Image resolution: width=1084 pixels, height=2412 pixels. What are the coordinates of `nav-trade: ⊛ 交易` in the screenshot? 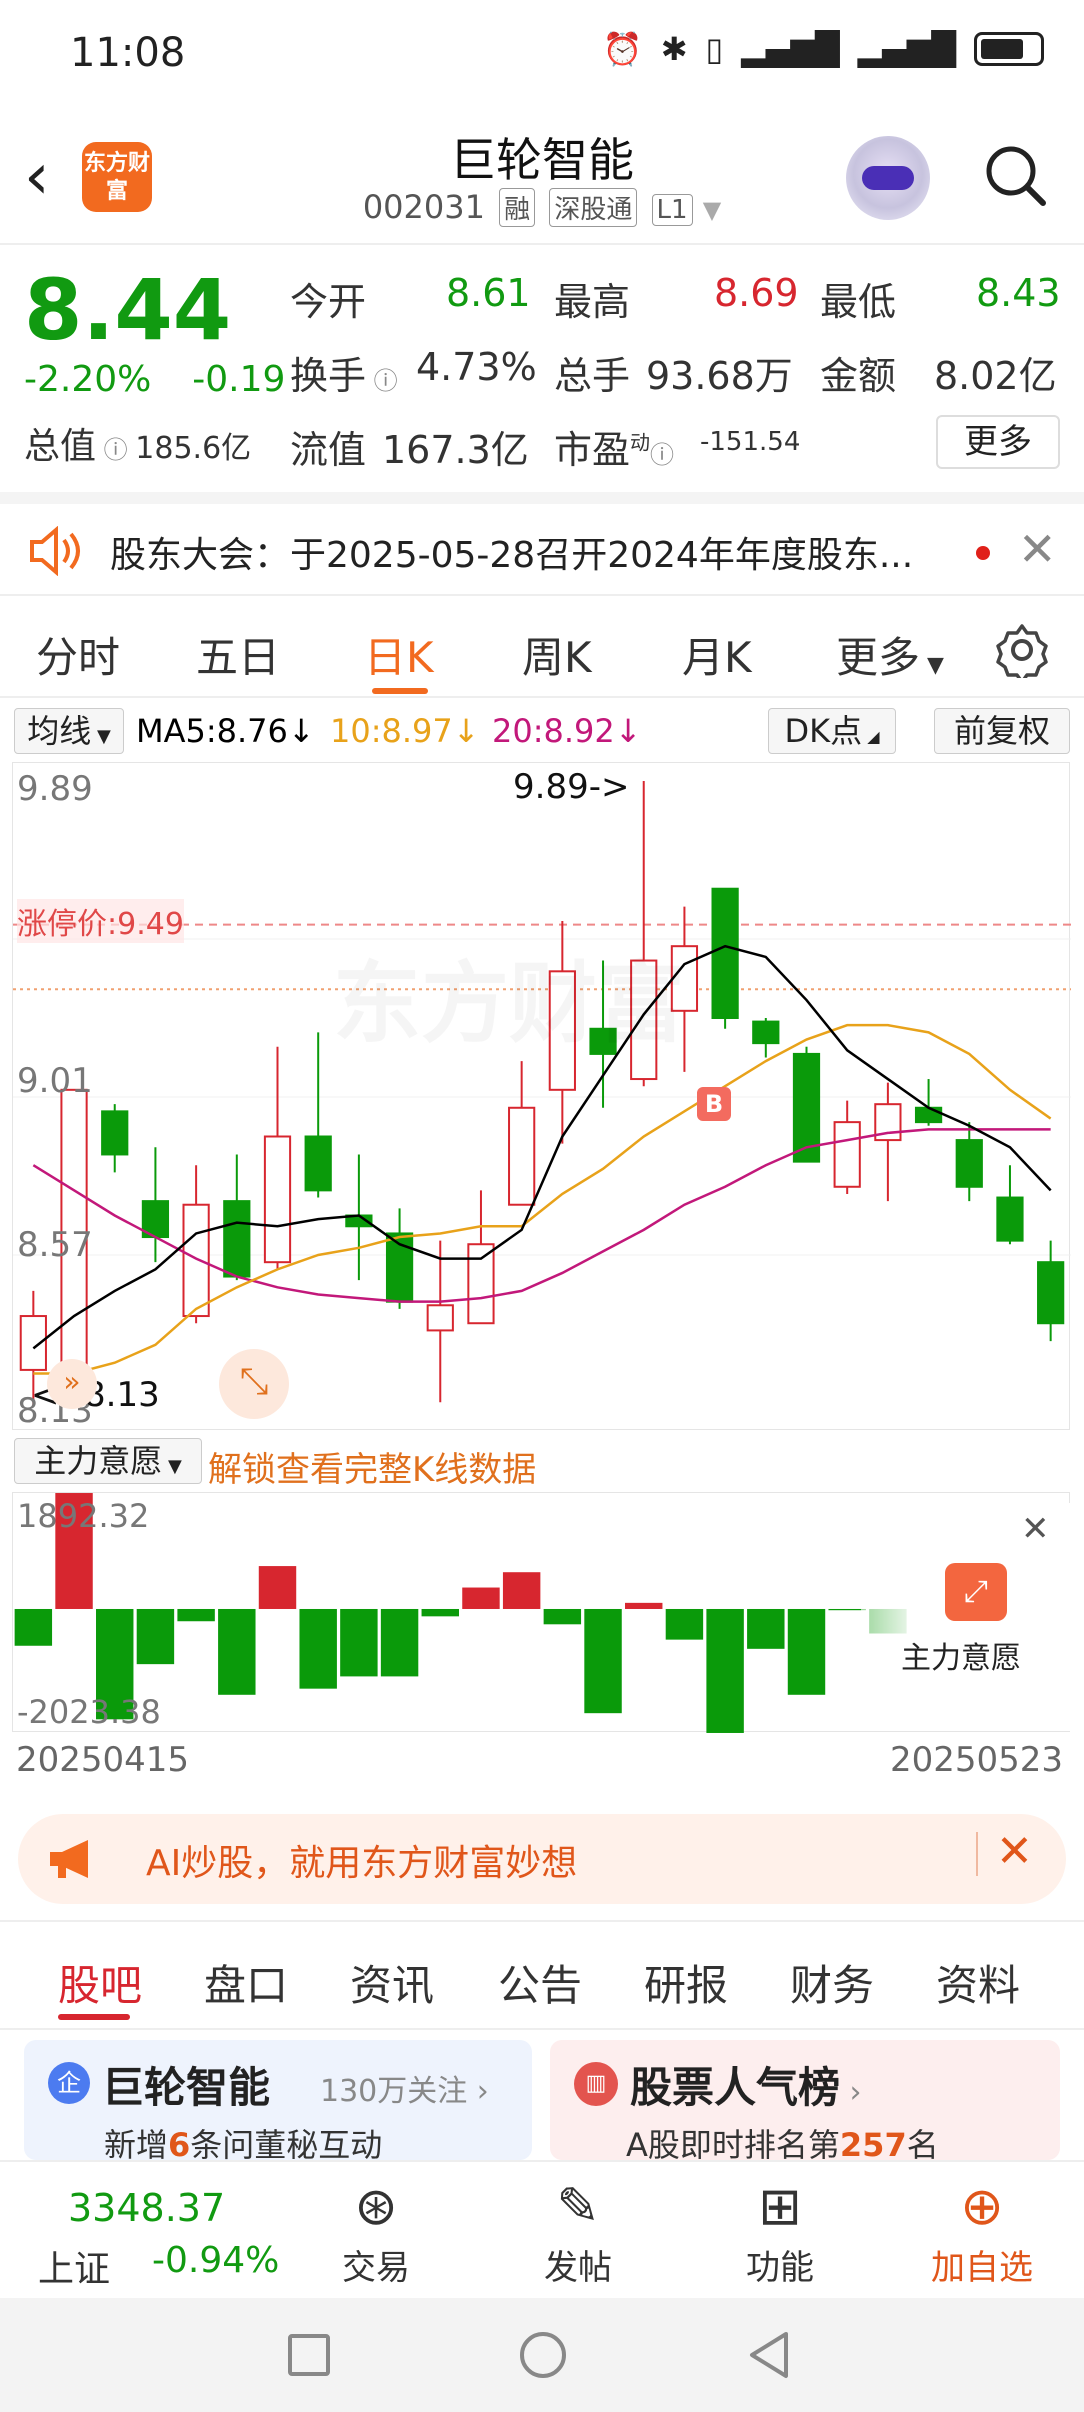 It's located at (376, 2231).